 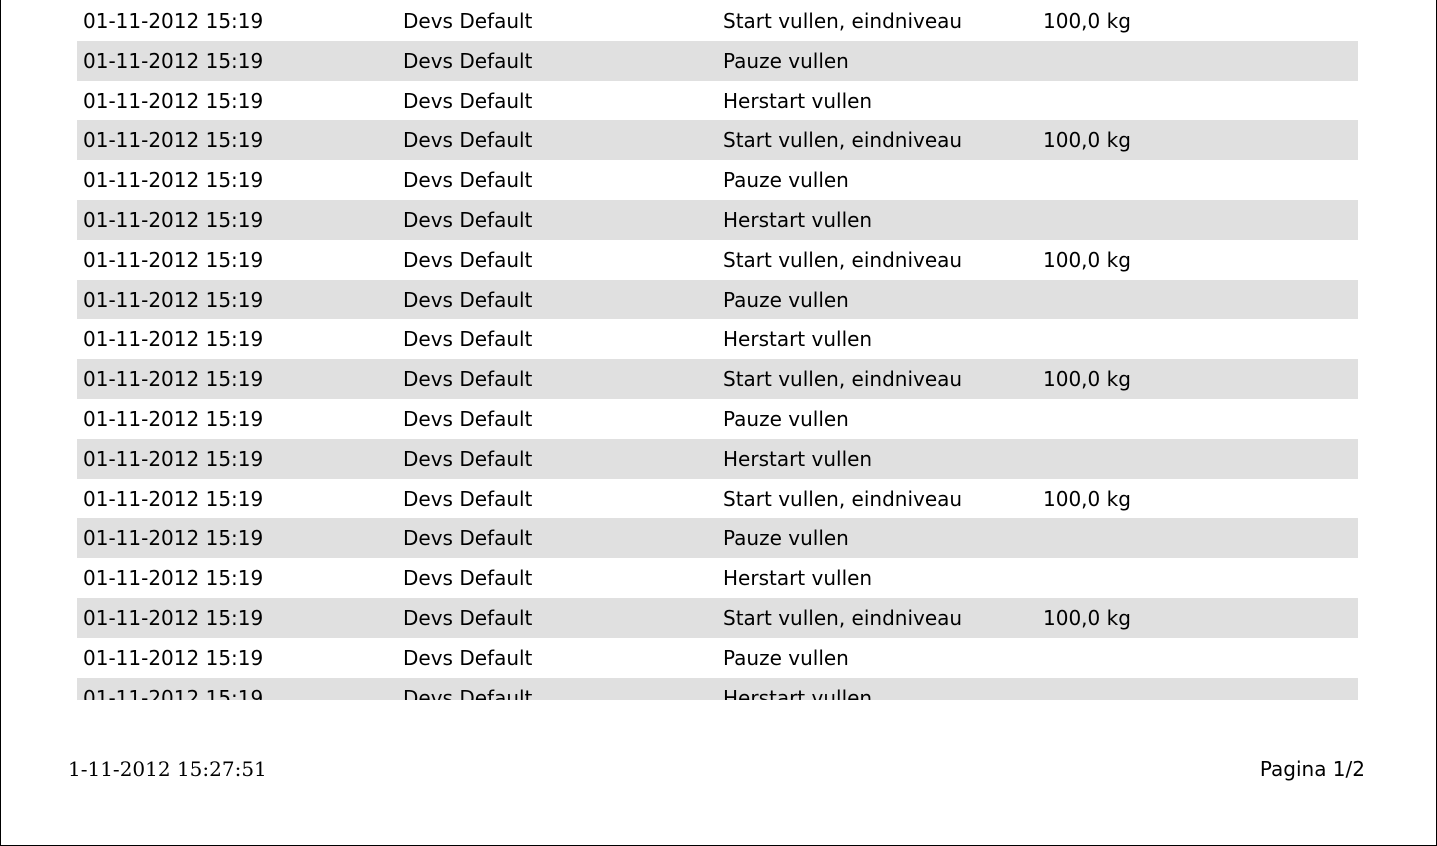 I want to click on footer-page-number: Pagina 1/2, so click(x=1312, y=769).